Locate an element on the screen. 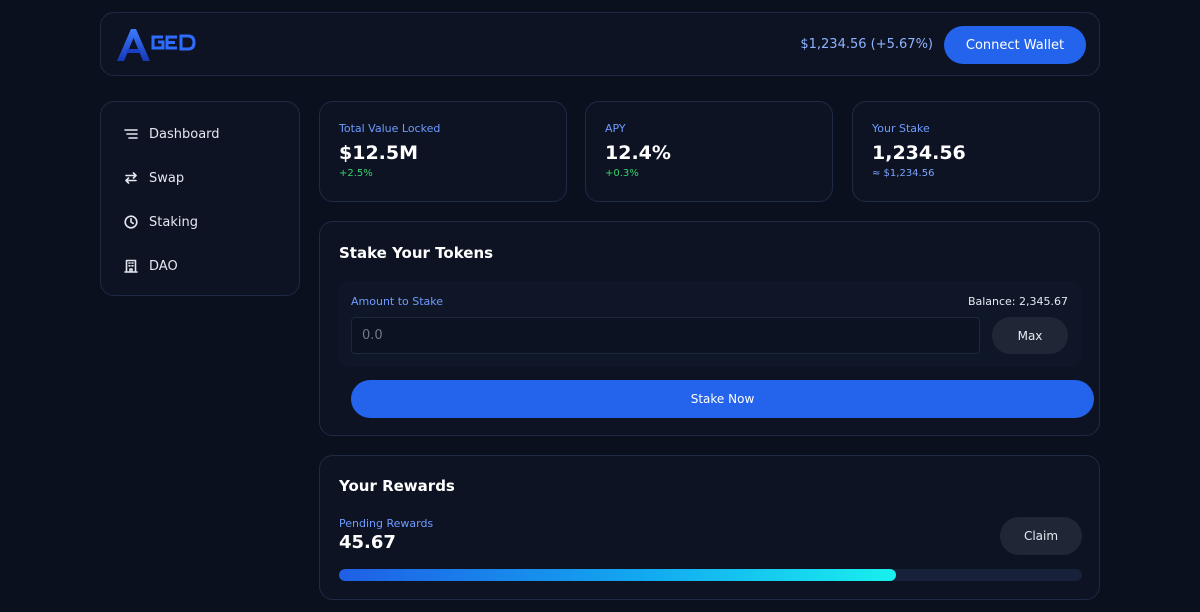 This screenshot has width=1200, height=612. pending-rewards-label: Pending Rewards is located at coordinates (386, 523).